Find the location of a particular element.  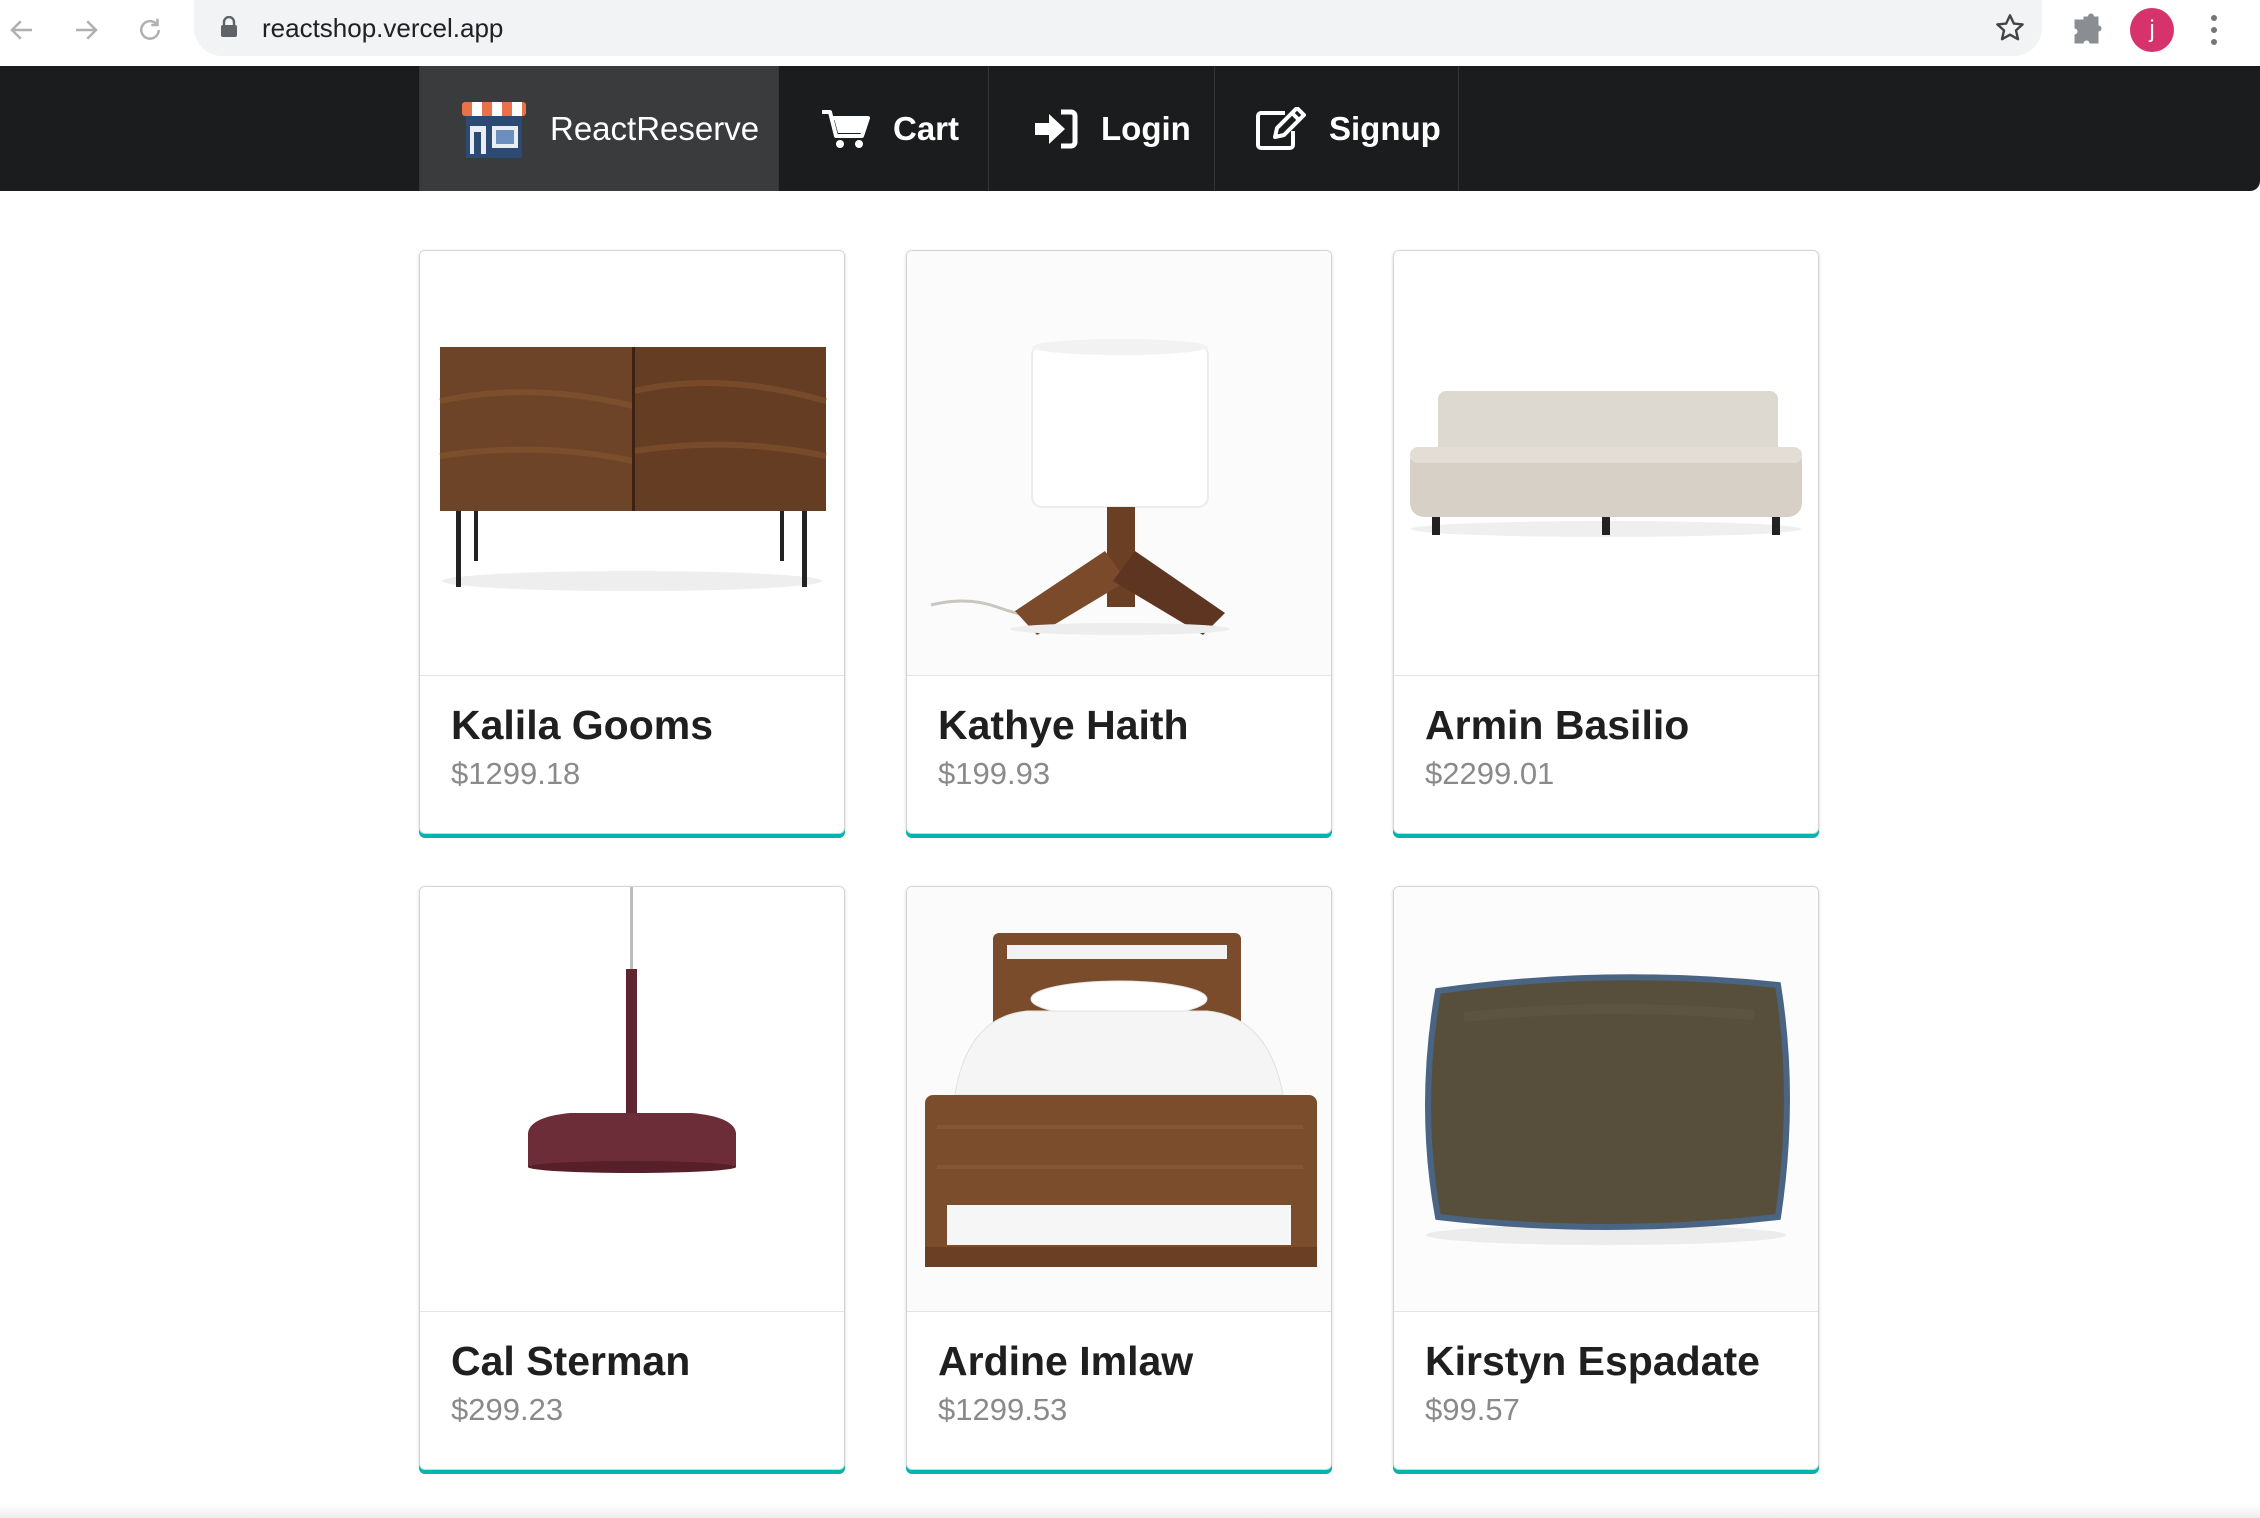

product-price: $2299.01 is located at coordinates (1490, 773).